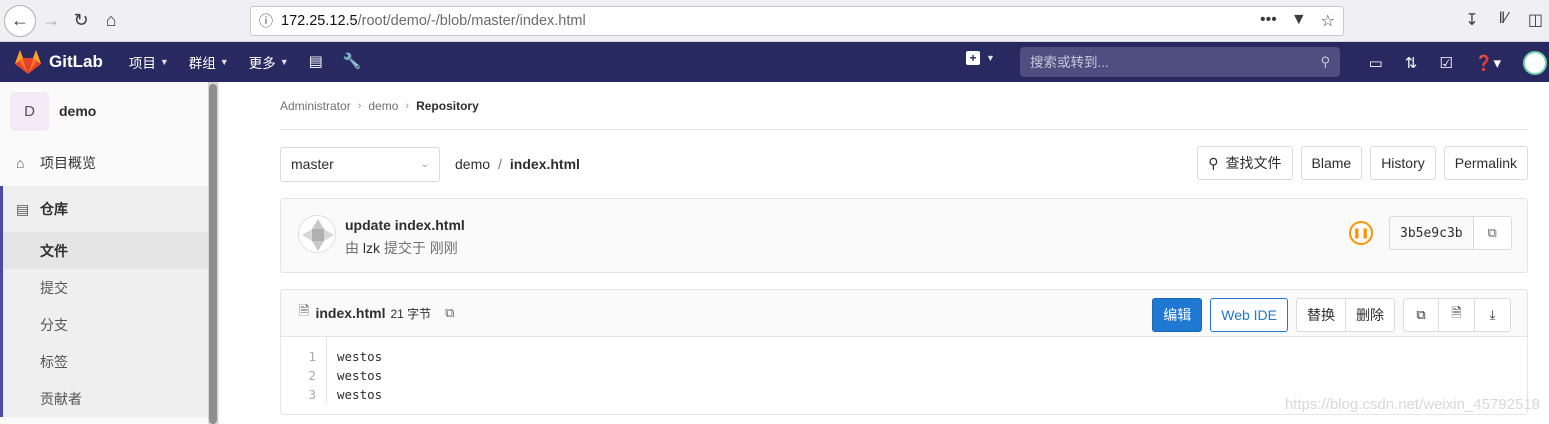  I want to click on edit-button: 编辑, so click(1177, 315).